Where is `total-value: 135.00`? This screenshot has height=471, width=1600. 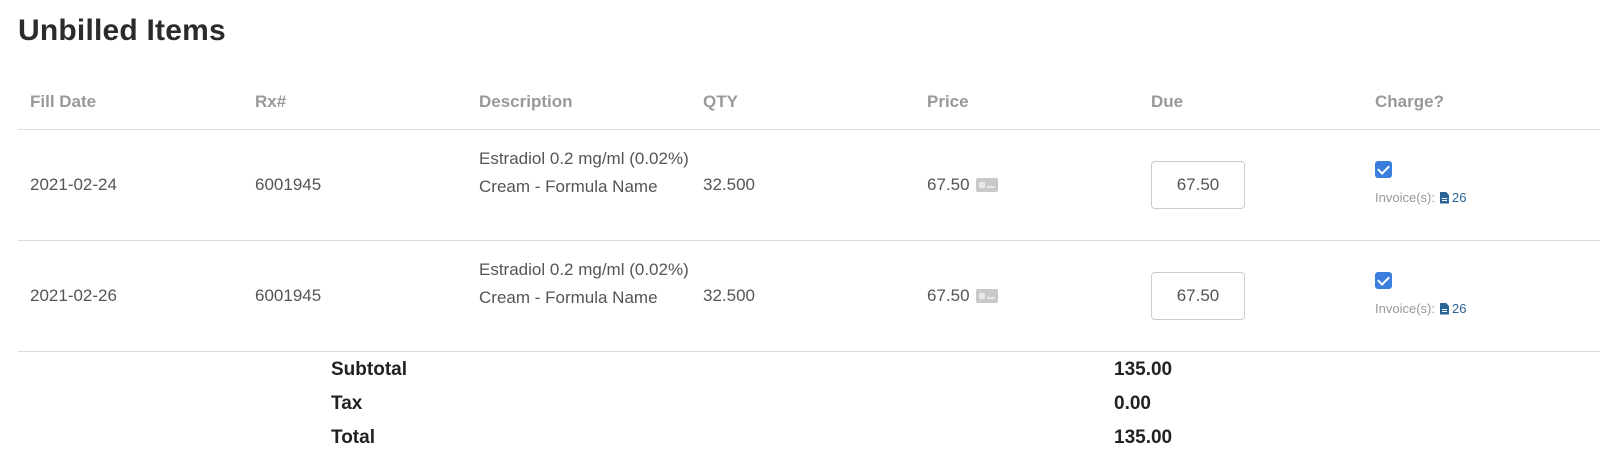
total-value: 135.00 is located at coordinates (1143, 437).